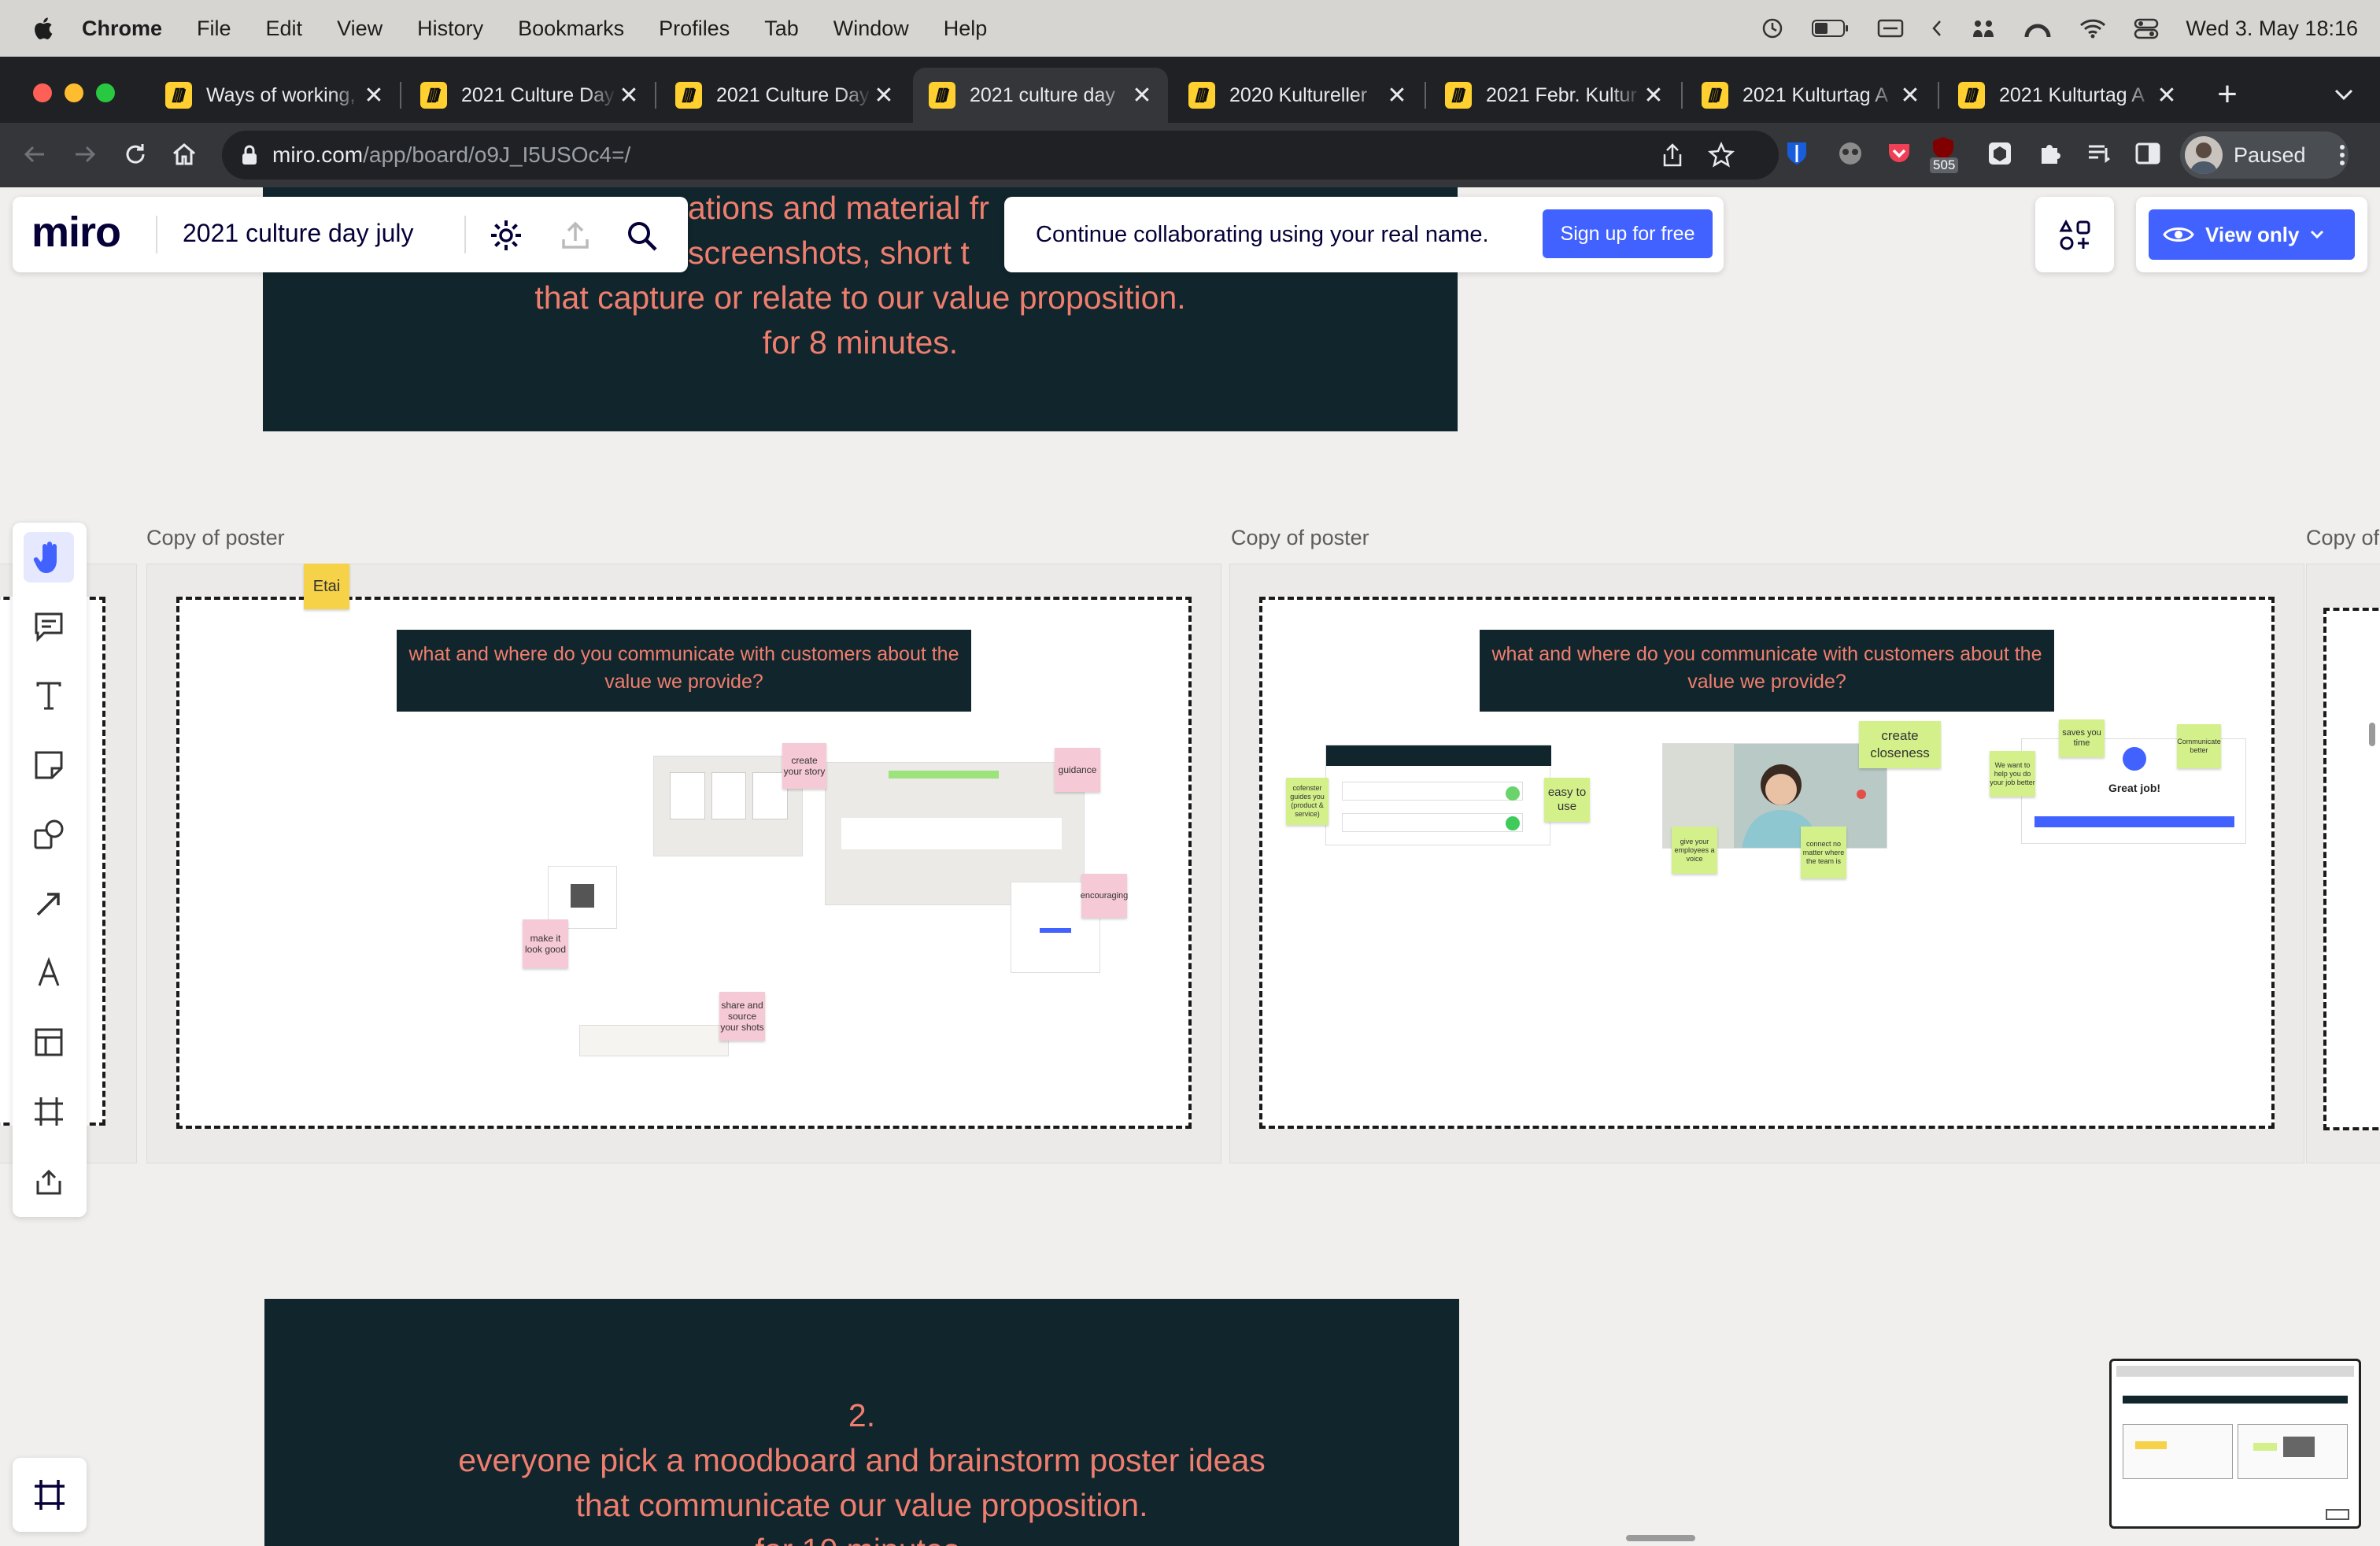 This screenshot has height=1546, width=2380. What do you see at coordinates (575, 235) in the screenshot?
I see `export-icon` at bounding box center [575, 235].